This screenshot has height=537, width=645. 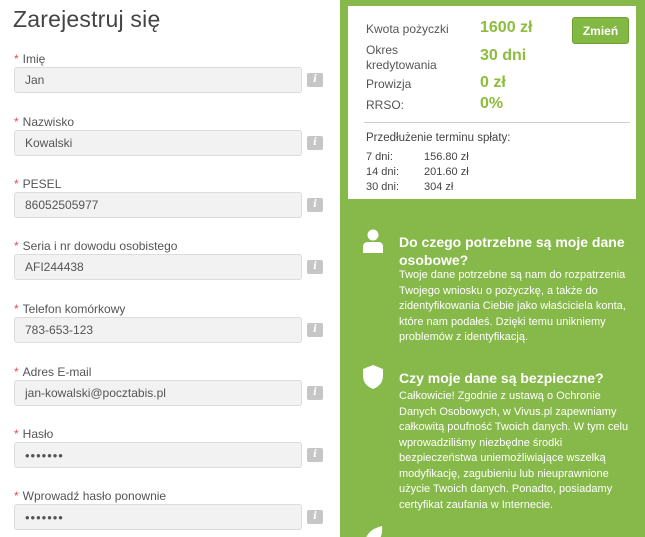 I want to click on change-button: Zmień, so click(x=600, y=30).